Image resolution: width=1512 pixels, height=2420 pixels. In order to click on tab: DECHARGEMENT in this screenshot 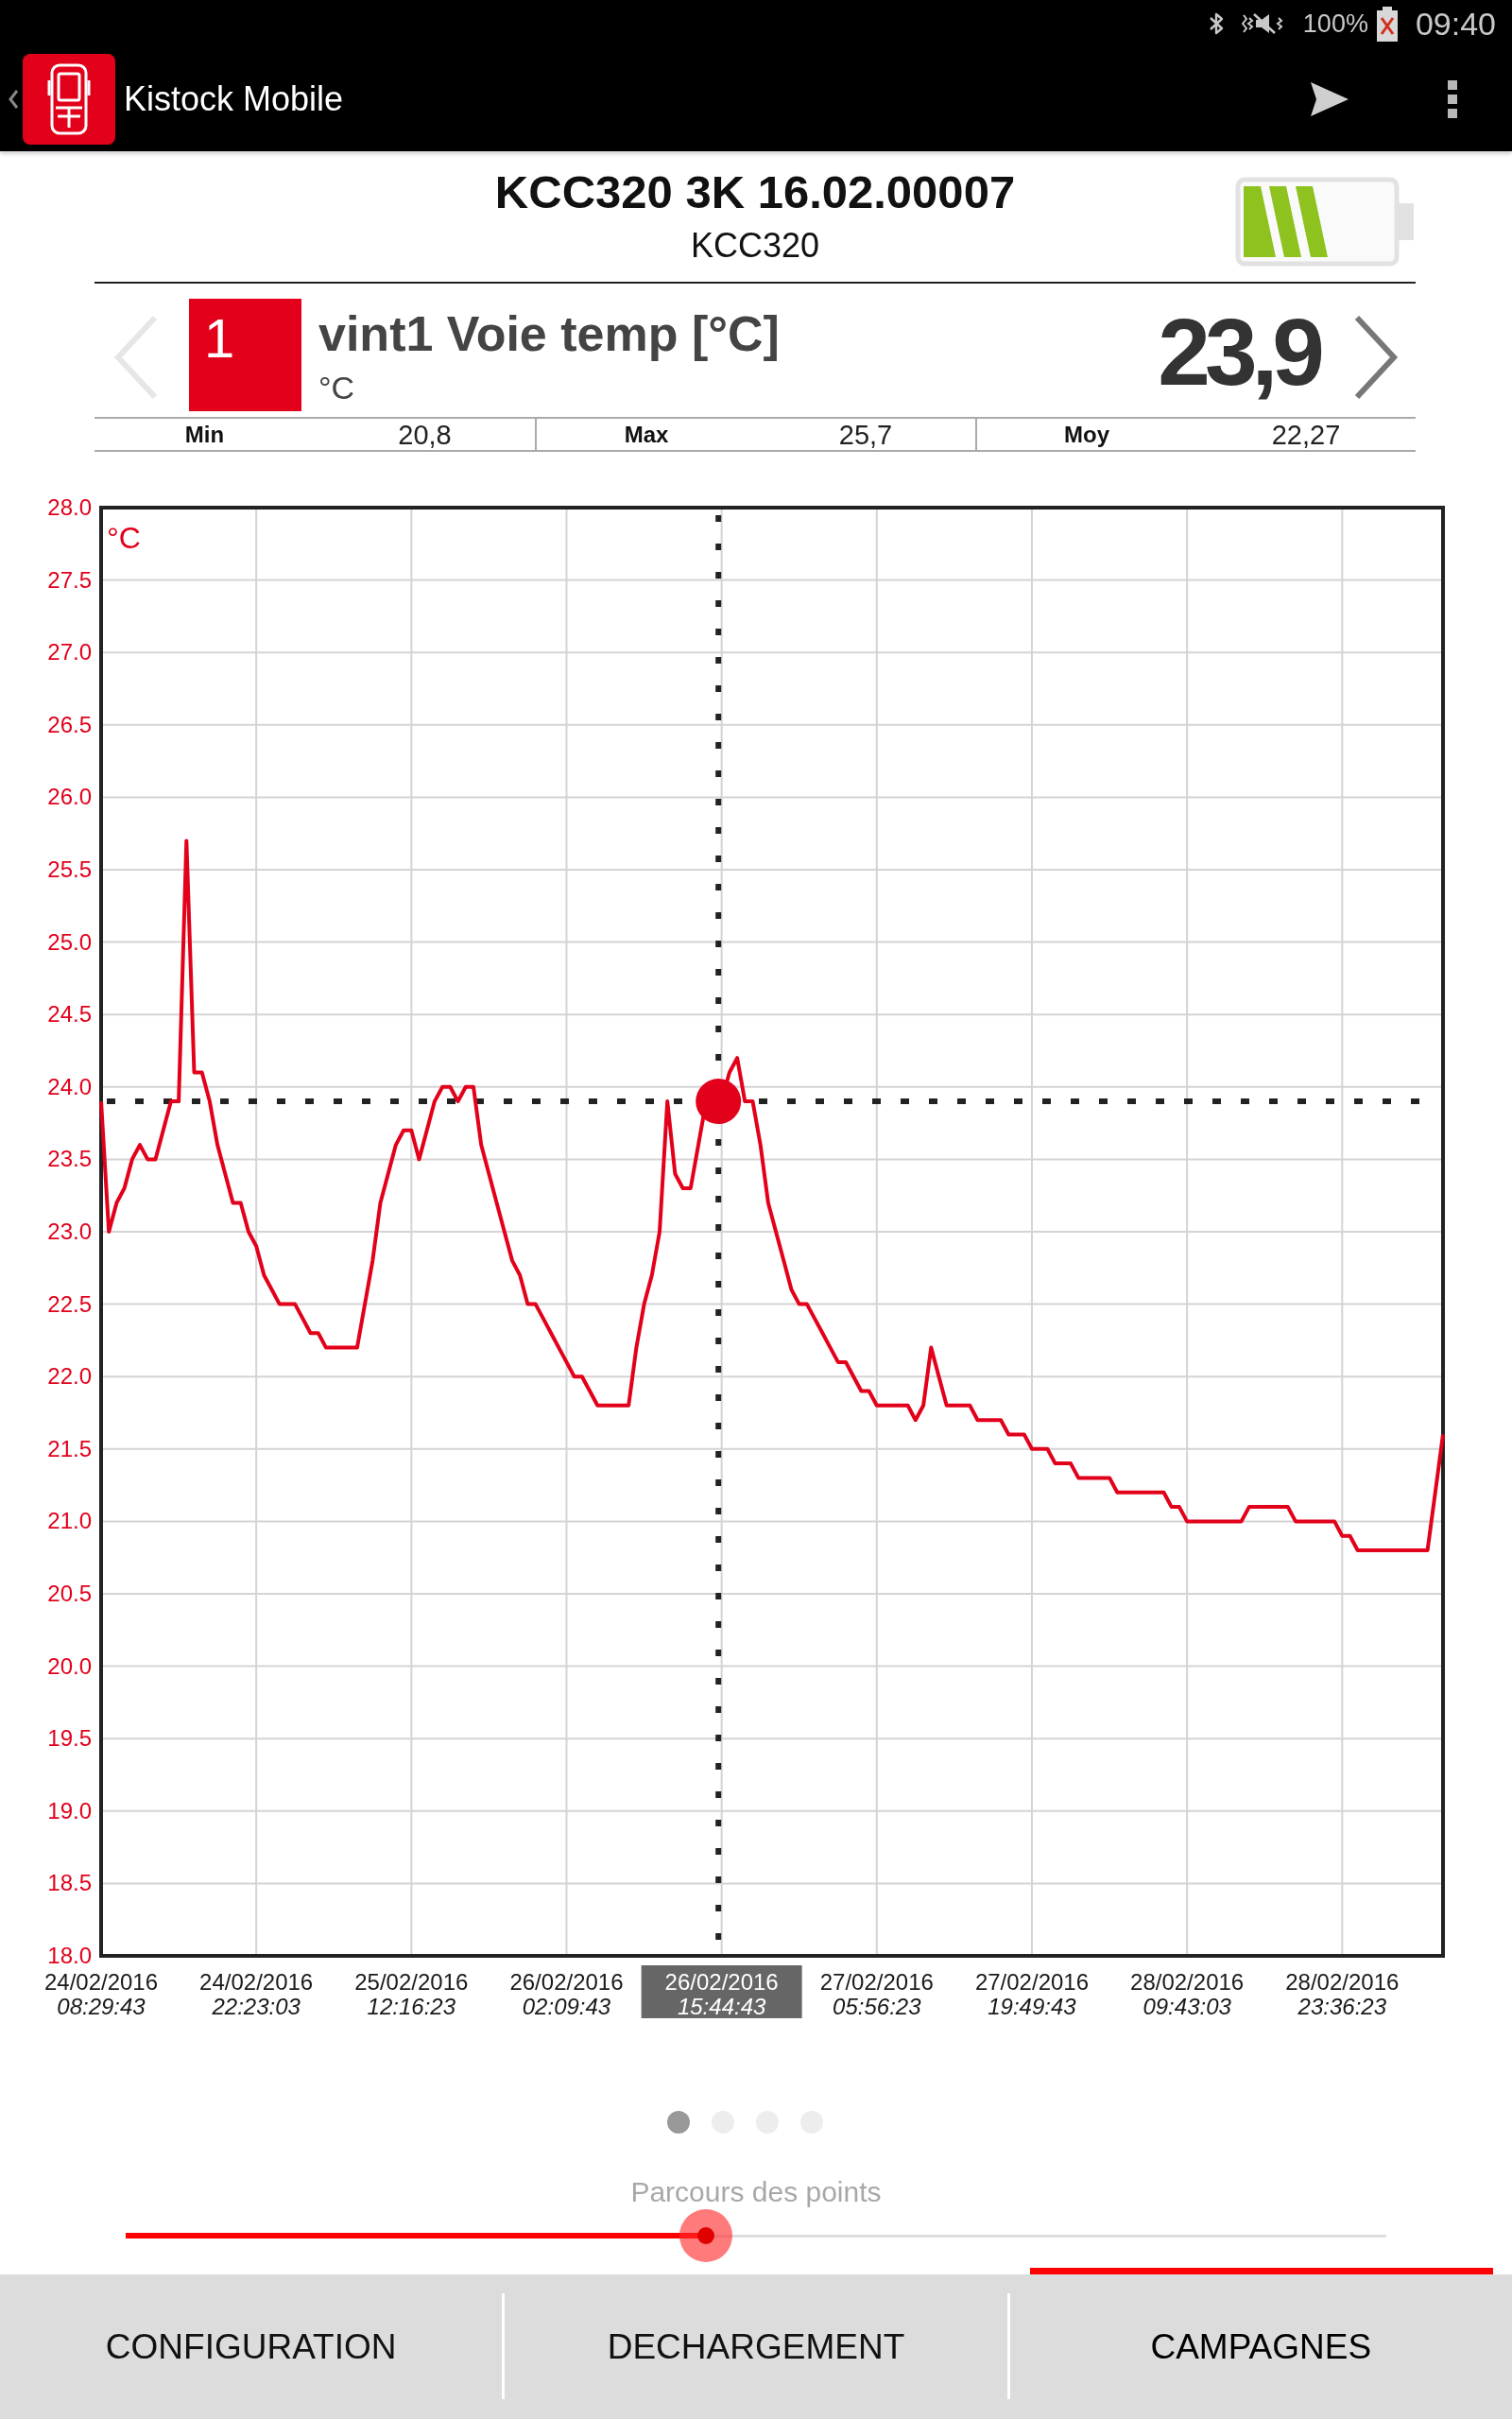, I will do `click(756, 2346)`.